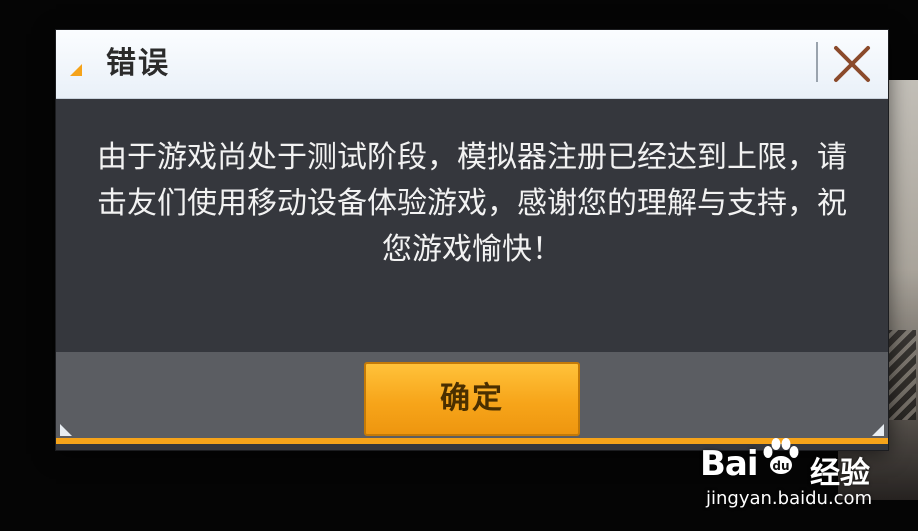 The height and width of the screenshot is (531, 918). I want to click on watermark-brand-left: Bai, so click(729, 464).